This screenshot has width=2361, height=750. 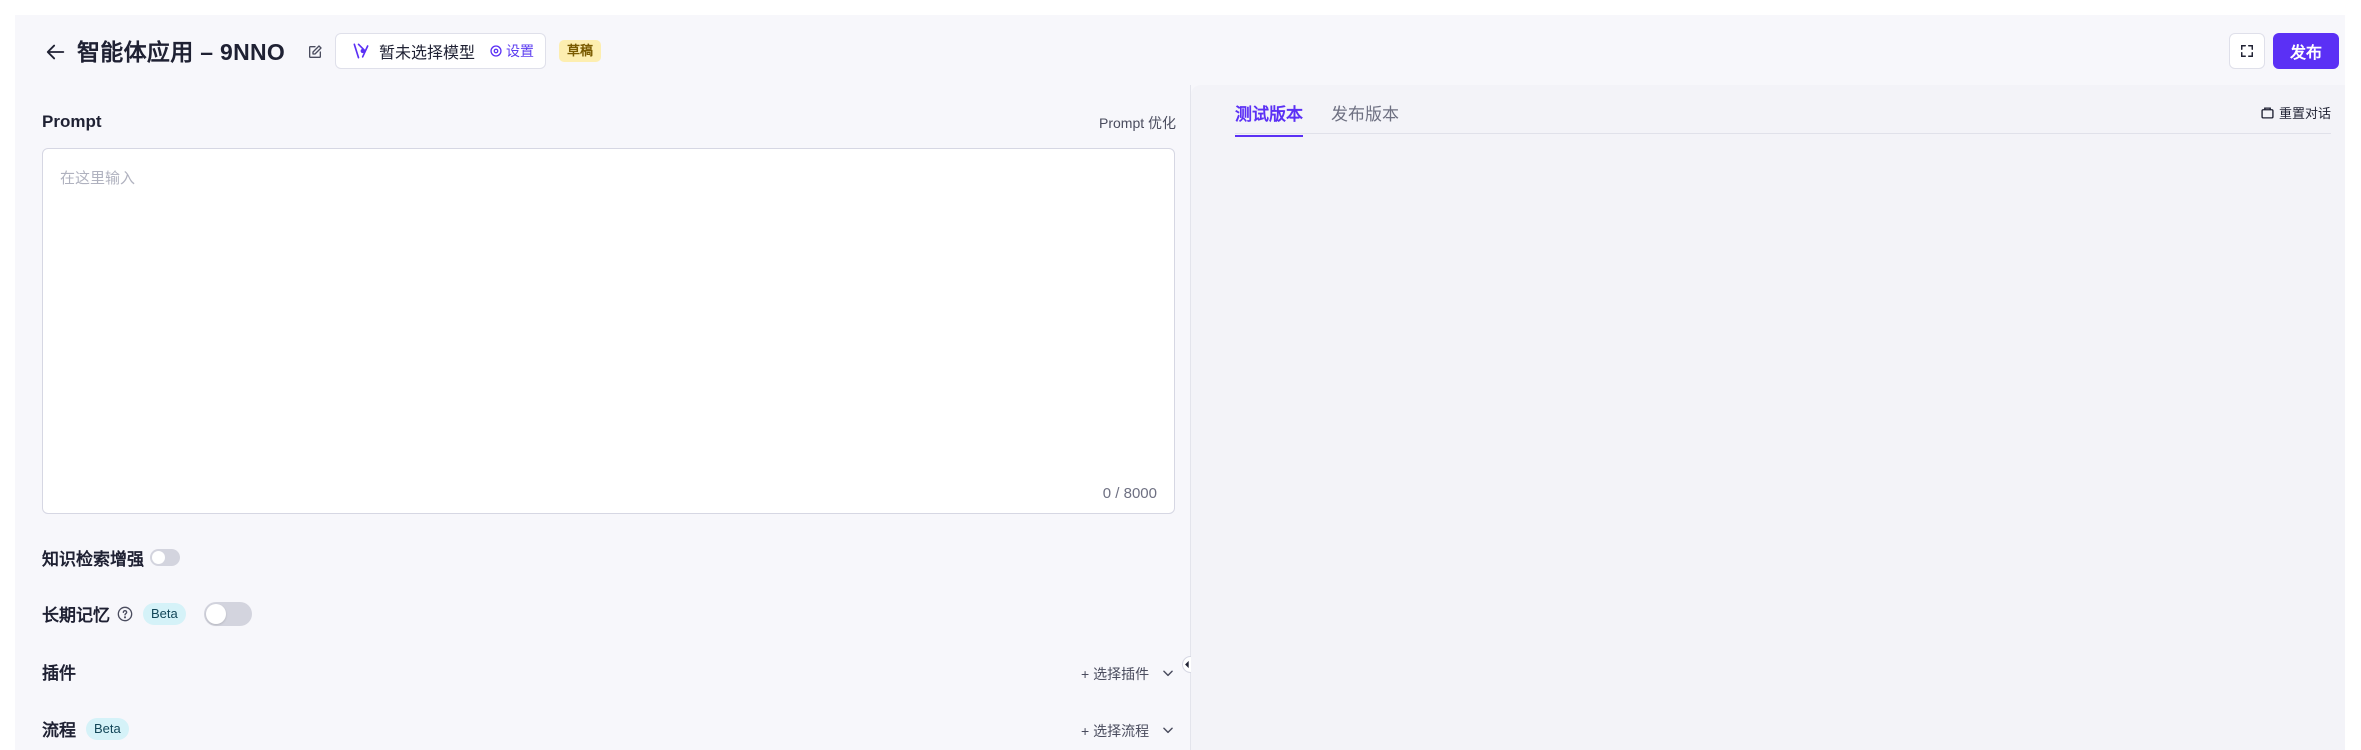 What do you see at coordinates (2304, 113) in the screenshot?
I see `reset-chat-label: 重置对话` at bounding box center [2304, 113].